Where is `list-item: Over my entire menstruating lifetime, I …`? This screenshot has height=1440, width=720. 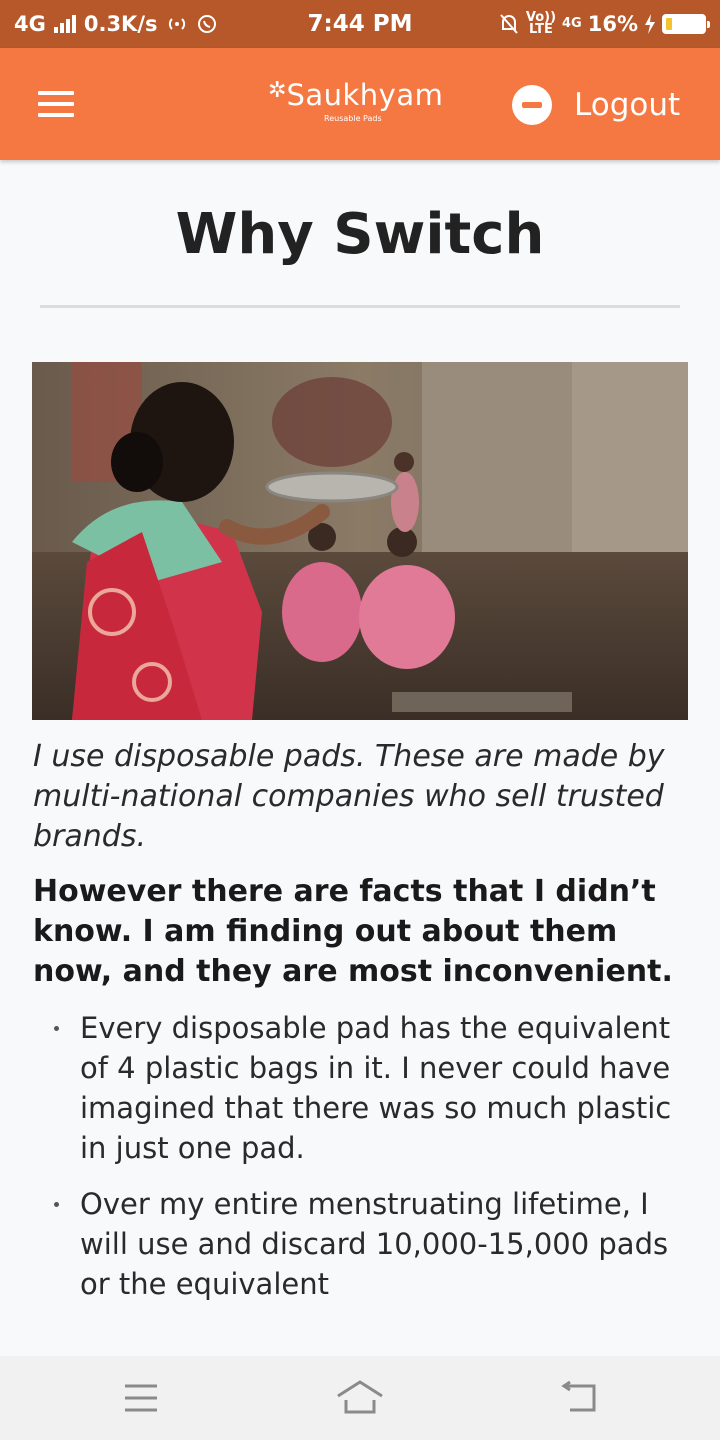 list-item: Over my entire menstruating lifetime, I … is located at coordinates (363, 1244).